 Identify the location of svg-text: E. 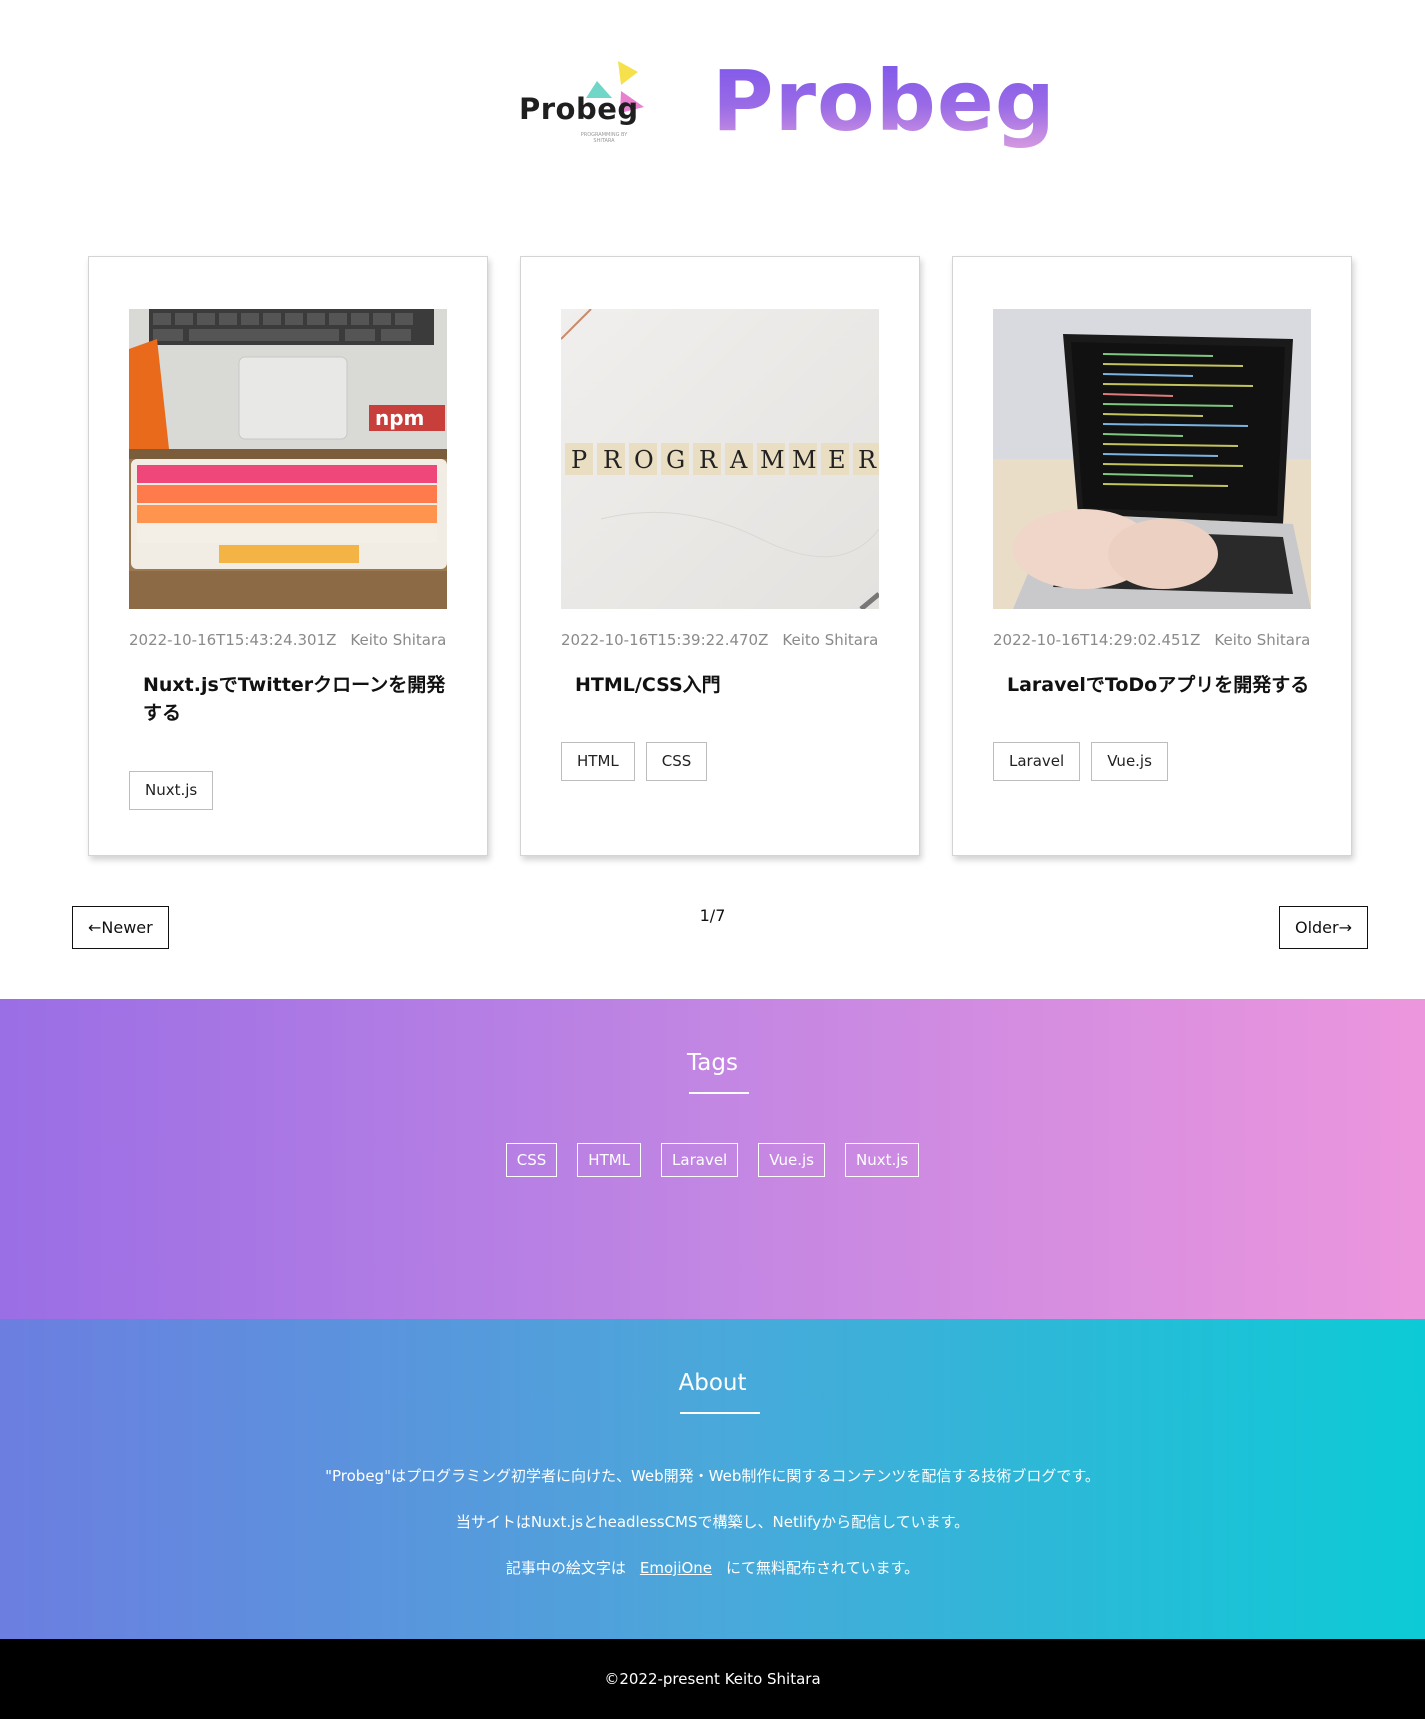
(837, 460).